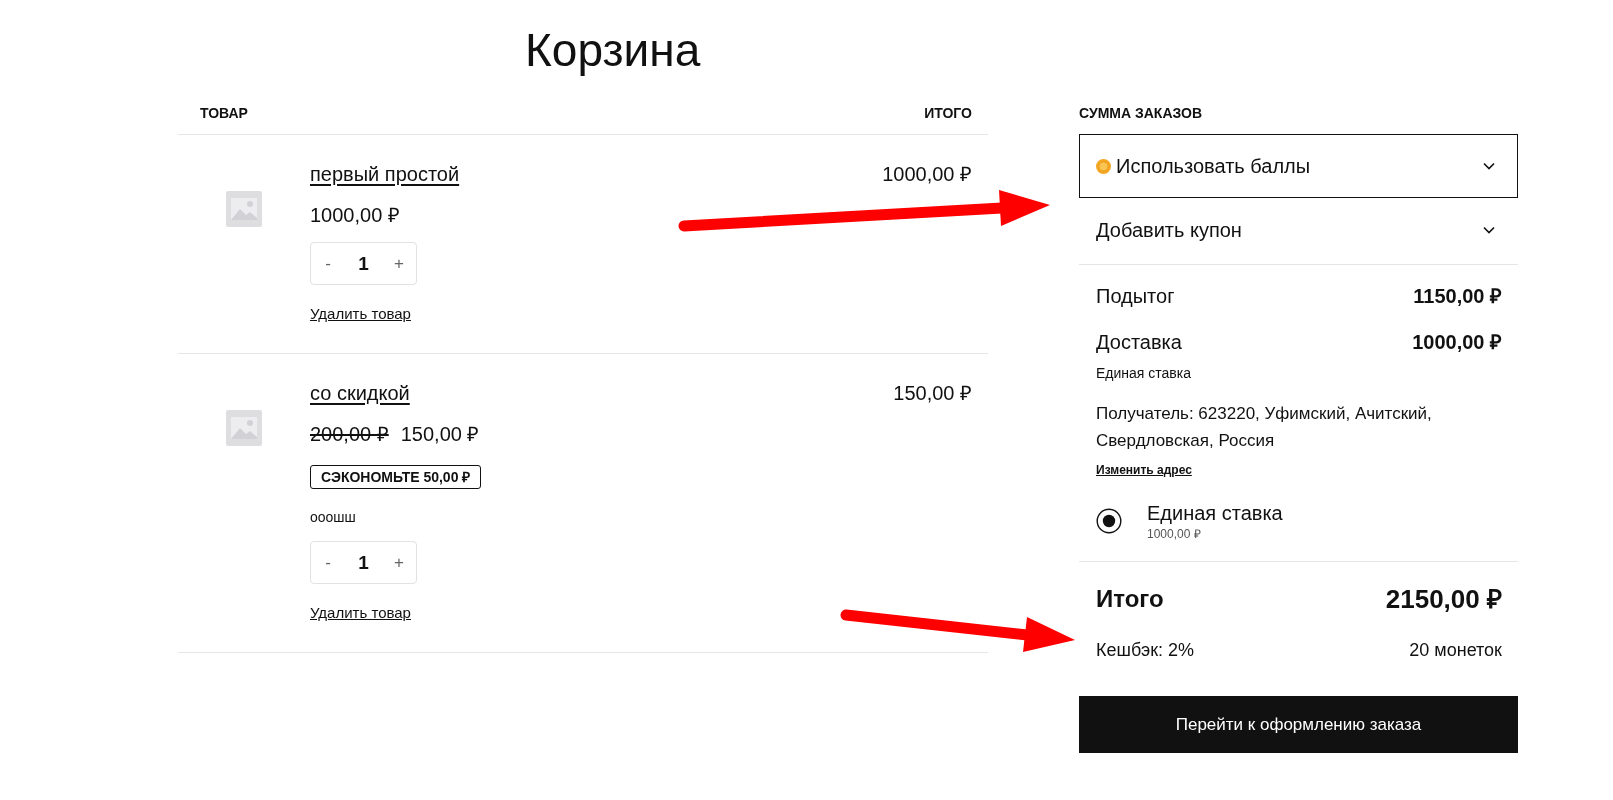 This screenshot has height=800, width=1613. I want to click on line-total: 1000,00 ₽, so click(927, 174).